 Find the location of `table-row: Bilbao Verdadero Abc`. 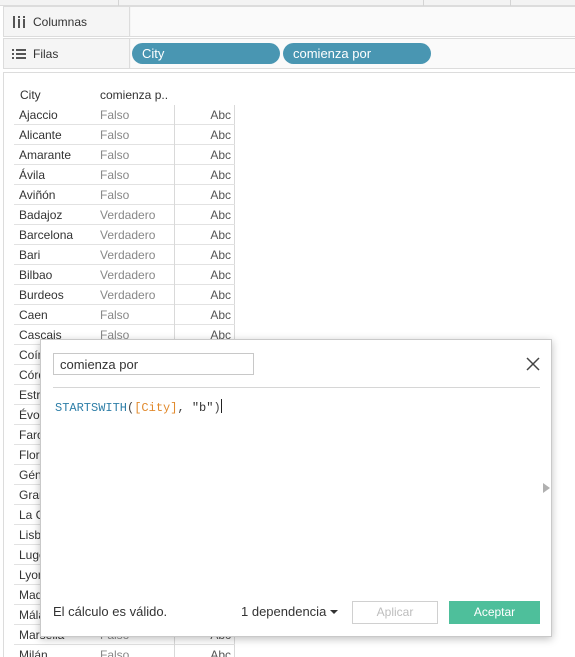

table-row: Bilbao Verdadero Abc is located at coordinates (124, 275).